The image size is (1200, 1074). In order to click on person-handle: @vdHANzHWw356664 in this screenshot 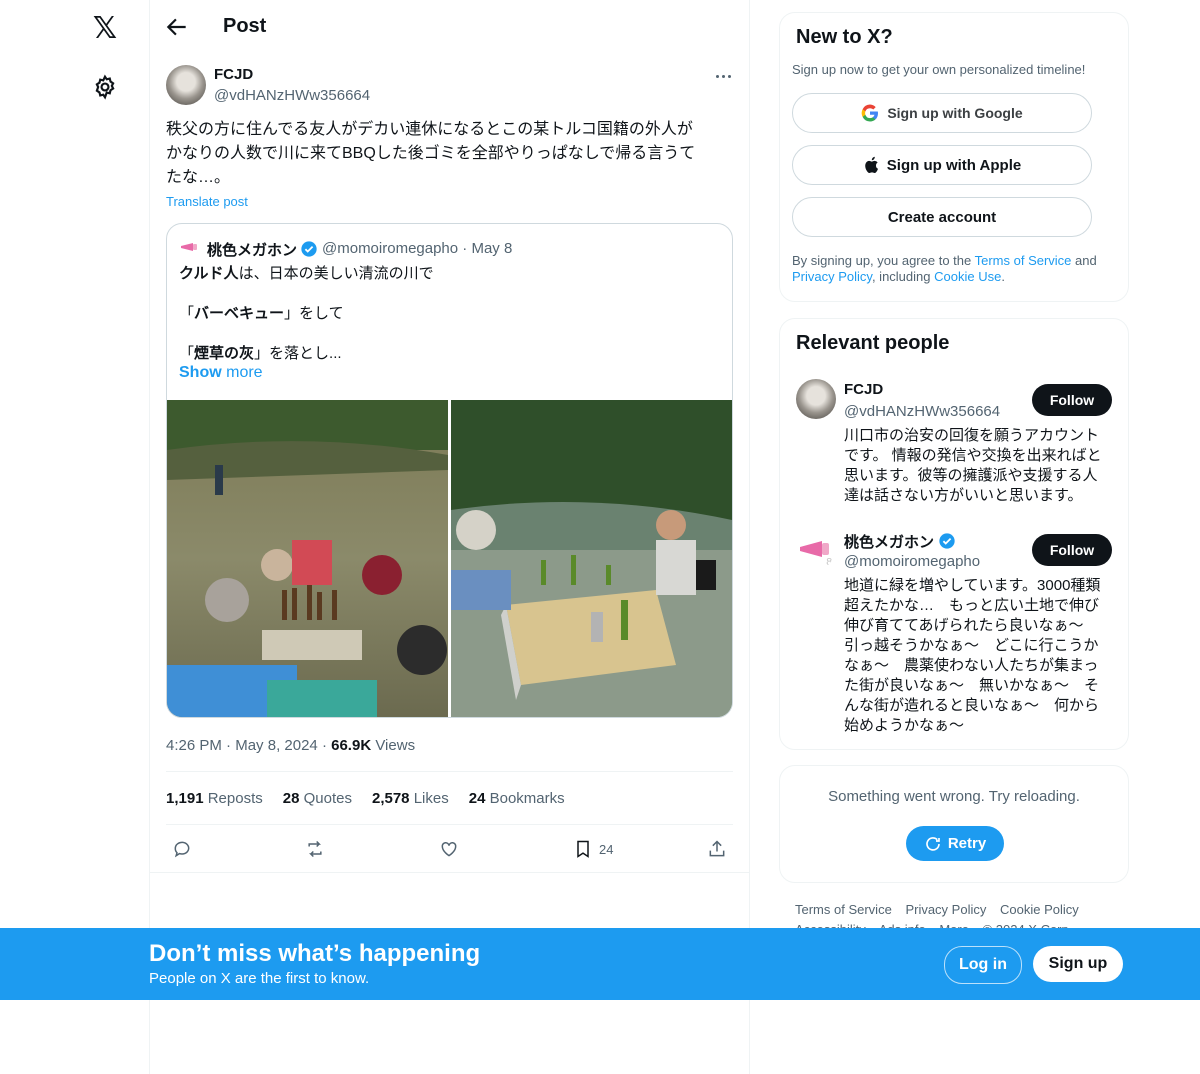, I will do `click(922, 411)`.